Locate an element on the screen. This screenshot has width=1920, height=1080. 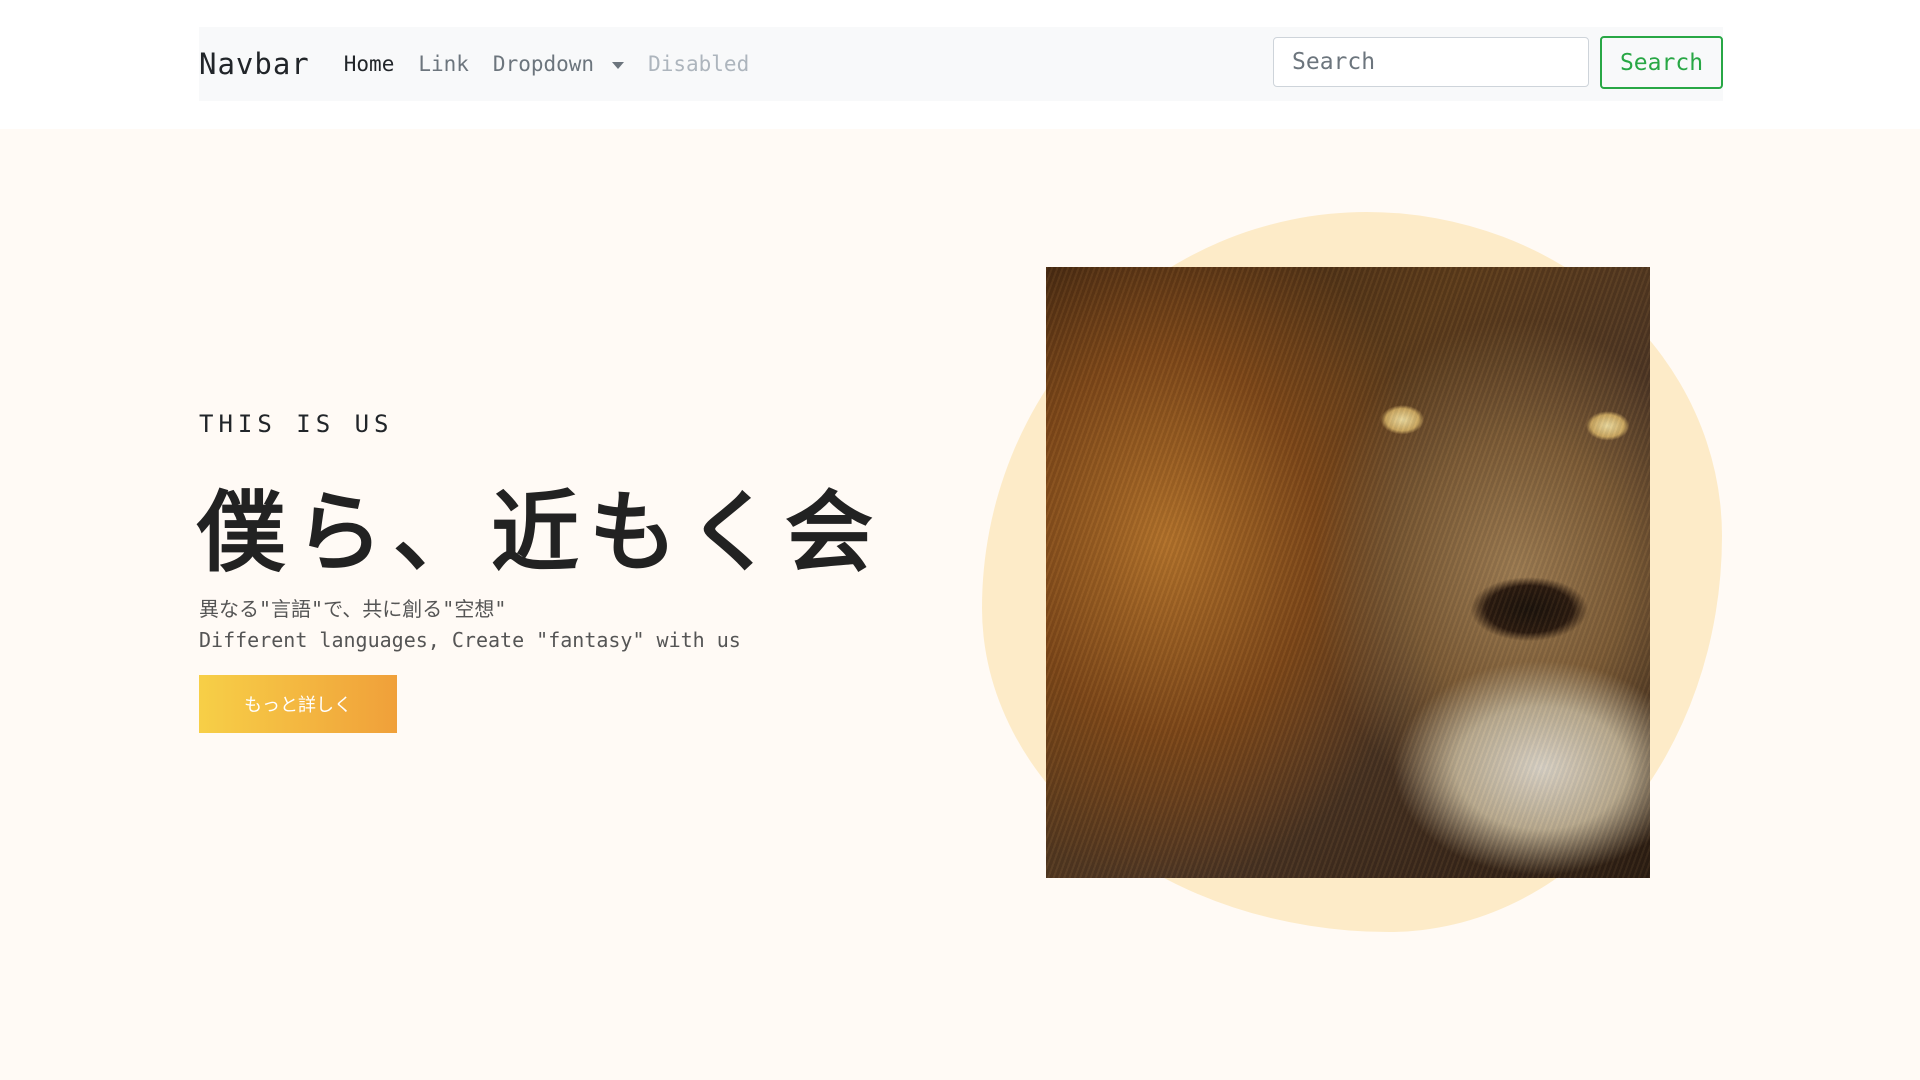
search-button: Search is located at coordinates (1661, 62).